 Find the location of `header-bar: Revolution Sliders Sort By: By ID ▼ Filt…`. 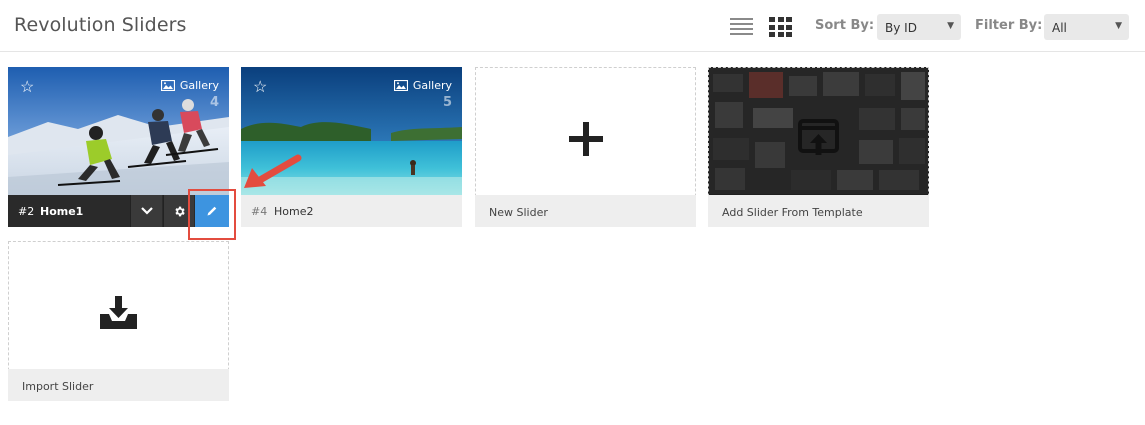

header-bar: Revolution Sliders Sort By: By ID ▼ Filt… is located at coordinates (572, 26).